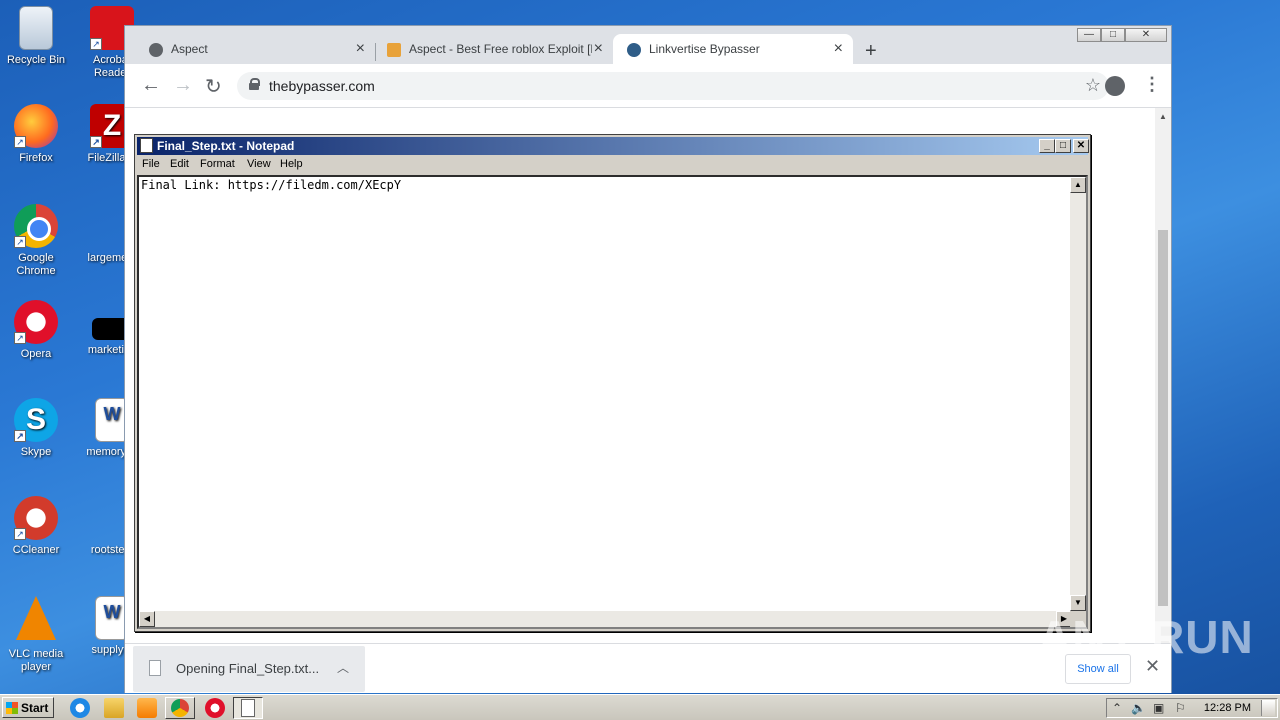 This screenshot has width=1280, height=720. What do you see at coordinates (189, 49) in the screenshot?
I see `tab-title: Aspect` at bounding box center [189, 49].